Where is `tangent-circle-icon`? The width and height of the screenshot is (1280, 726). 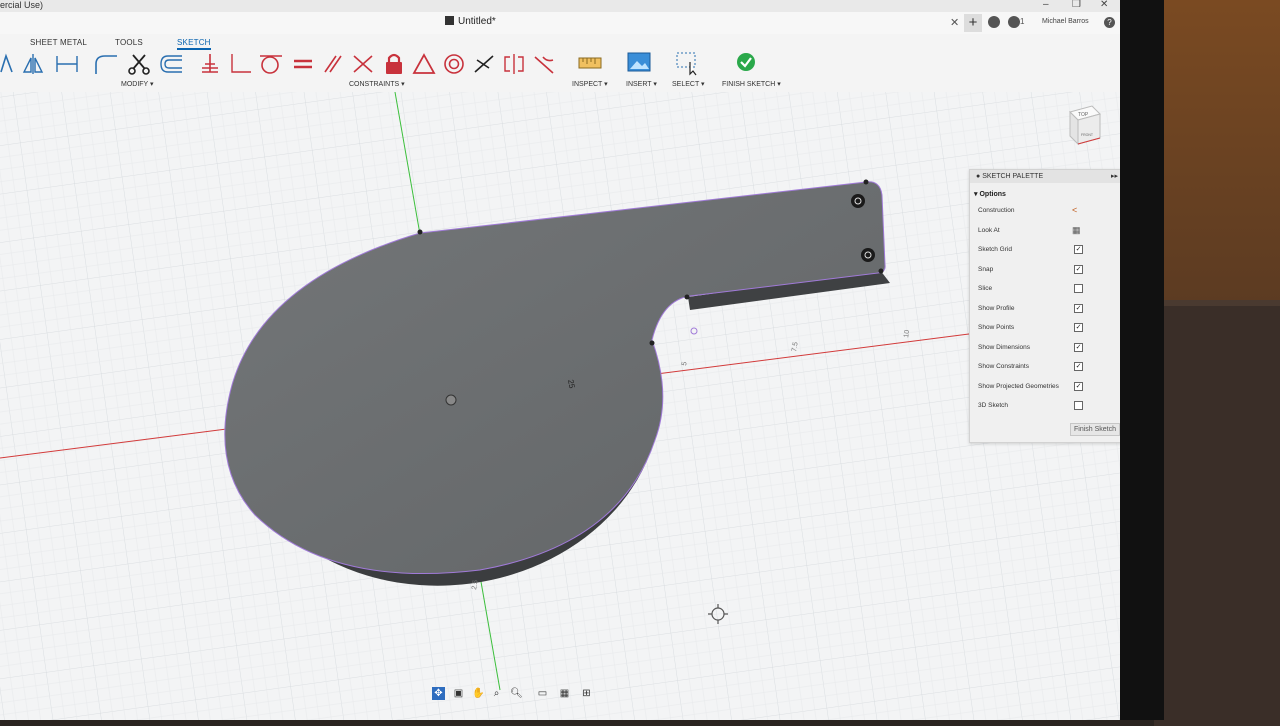
tangent-circle-icon is located at coordinates (271, 64).